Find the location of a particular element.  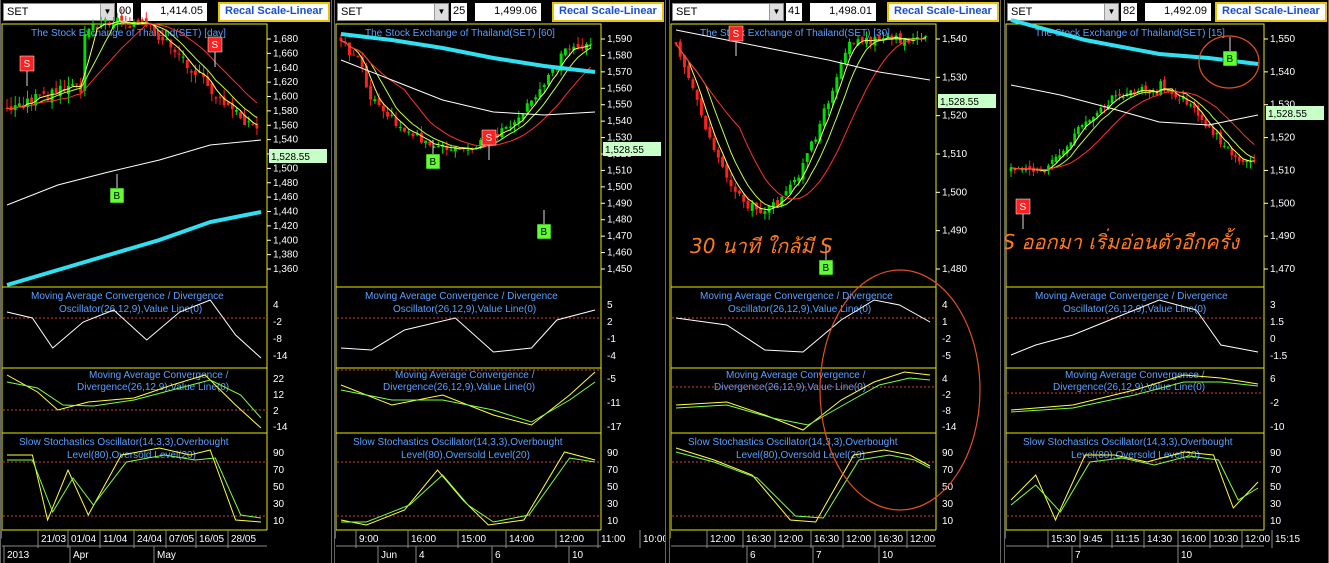

price-tick-label: 1,450 is located at coordinates (619, 269).